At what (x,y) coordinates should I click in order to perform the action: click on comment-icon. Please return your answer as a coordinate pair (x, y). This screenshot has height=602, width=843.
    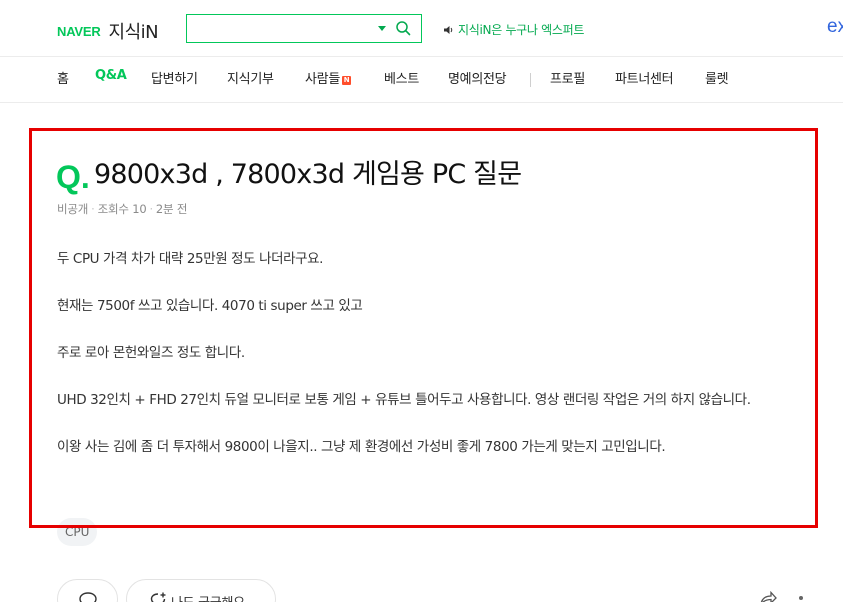
    Looking at the image, I should click on (88, 597).